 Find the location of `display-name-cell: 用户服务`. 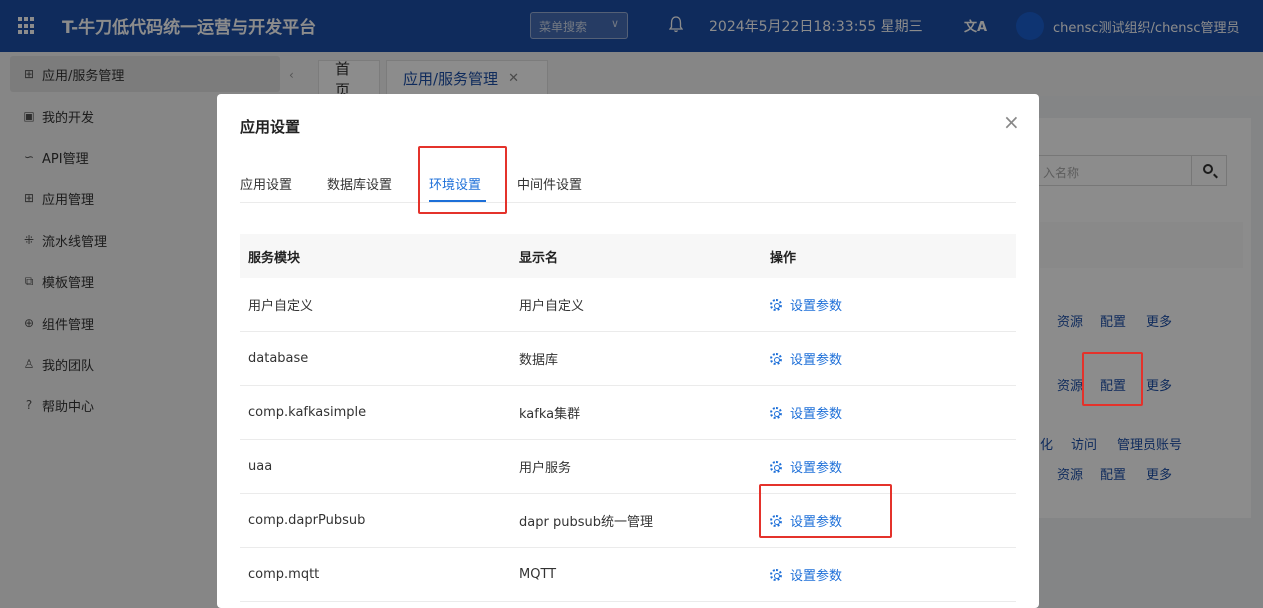

display-name-cell: 用户服务 is located at coordinates (545, 468).